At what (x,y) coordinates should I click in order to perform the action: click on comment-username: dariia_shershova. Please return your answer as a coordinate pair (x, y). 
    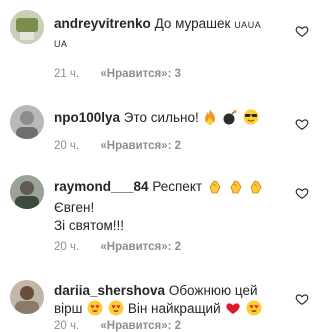
    Looking at the image, I should click on (109, 290).